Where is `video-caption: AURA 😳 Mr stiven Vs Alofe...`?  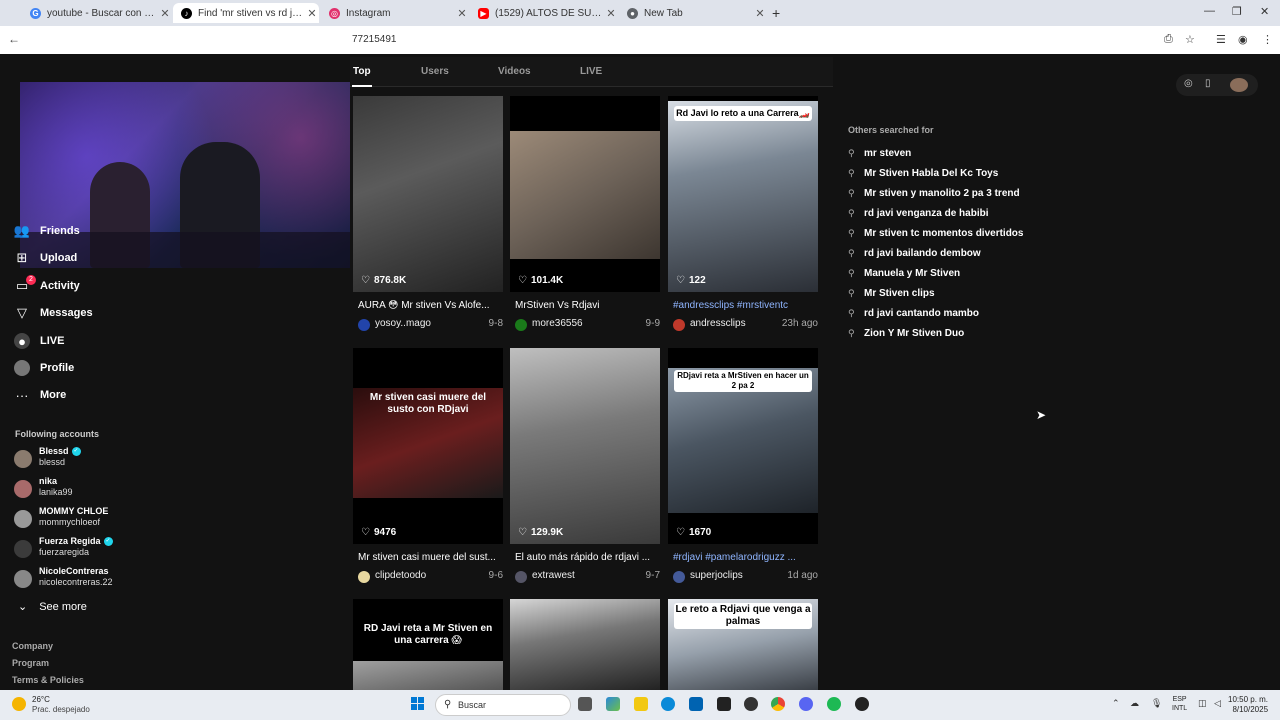 video-caption: AURA 😳 Mr stiven Vs Alofe... is located at coordinates (430, 305).